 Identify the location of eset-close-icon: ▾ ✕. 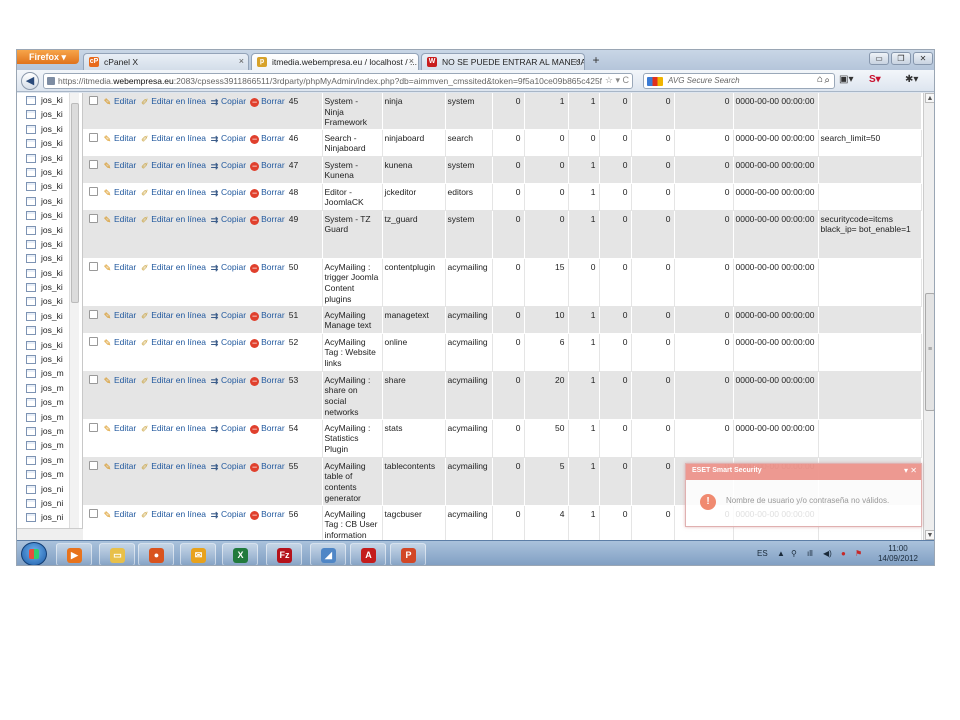
(910, 470).